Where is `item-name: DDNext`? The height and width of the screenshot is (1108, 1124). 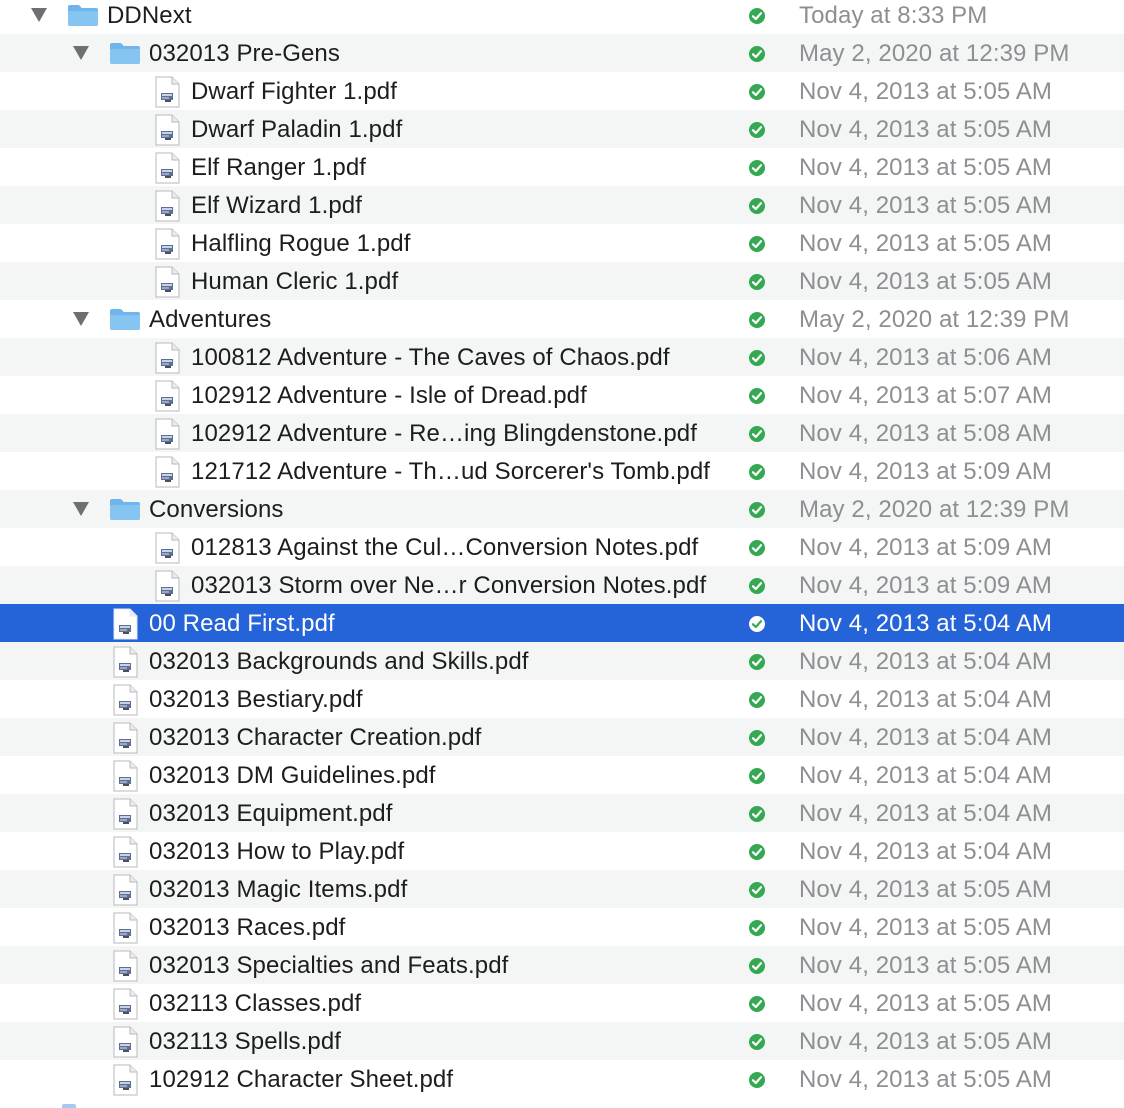 item-name: DDNext is located at coordinates (149, 15).